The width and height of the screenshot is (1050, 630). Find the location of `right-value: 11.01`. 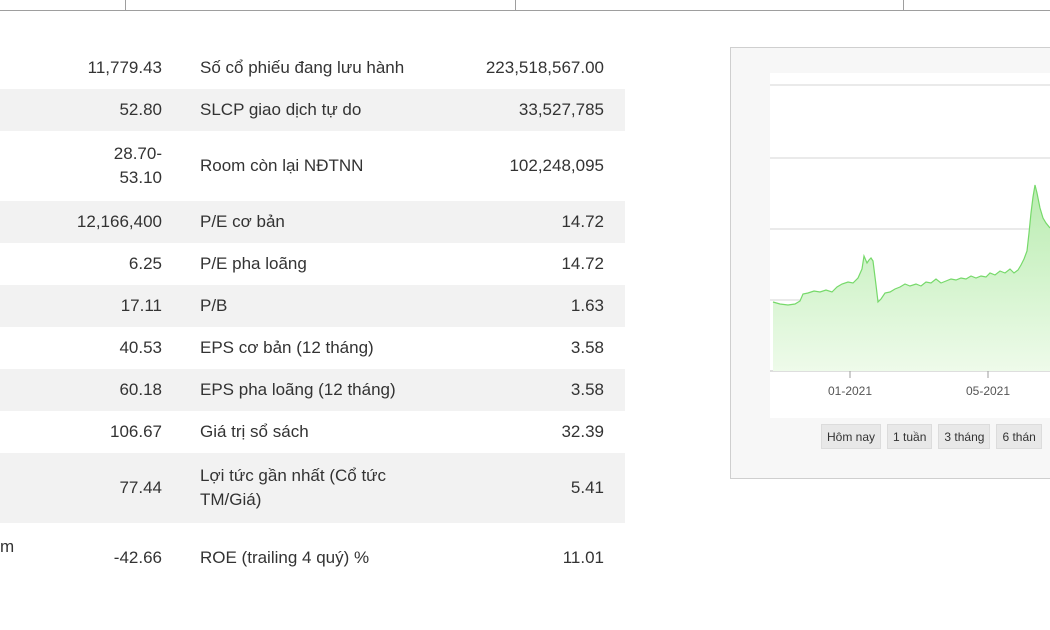

right-value: 11.01 is located at coordinates (583, 557).